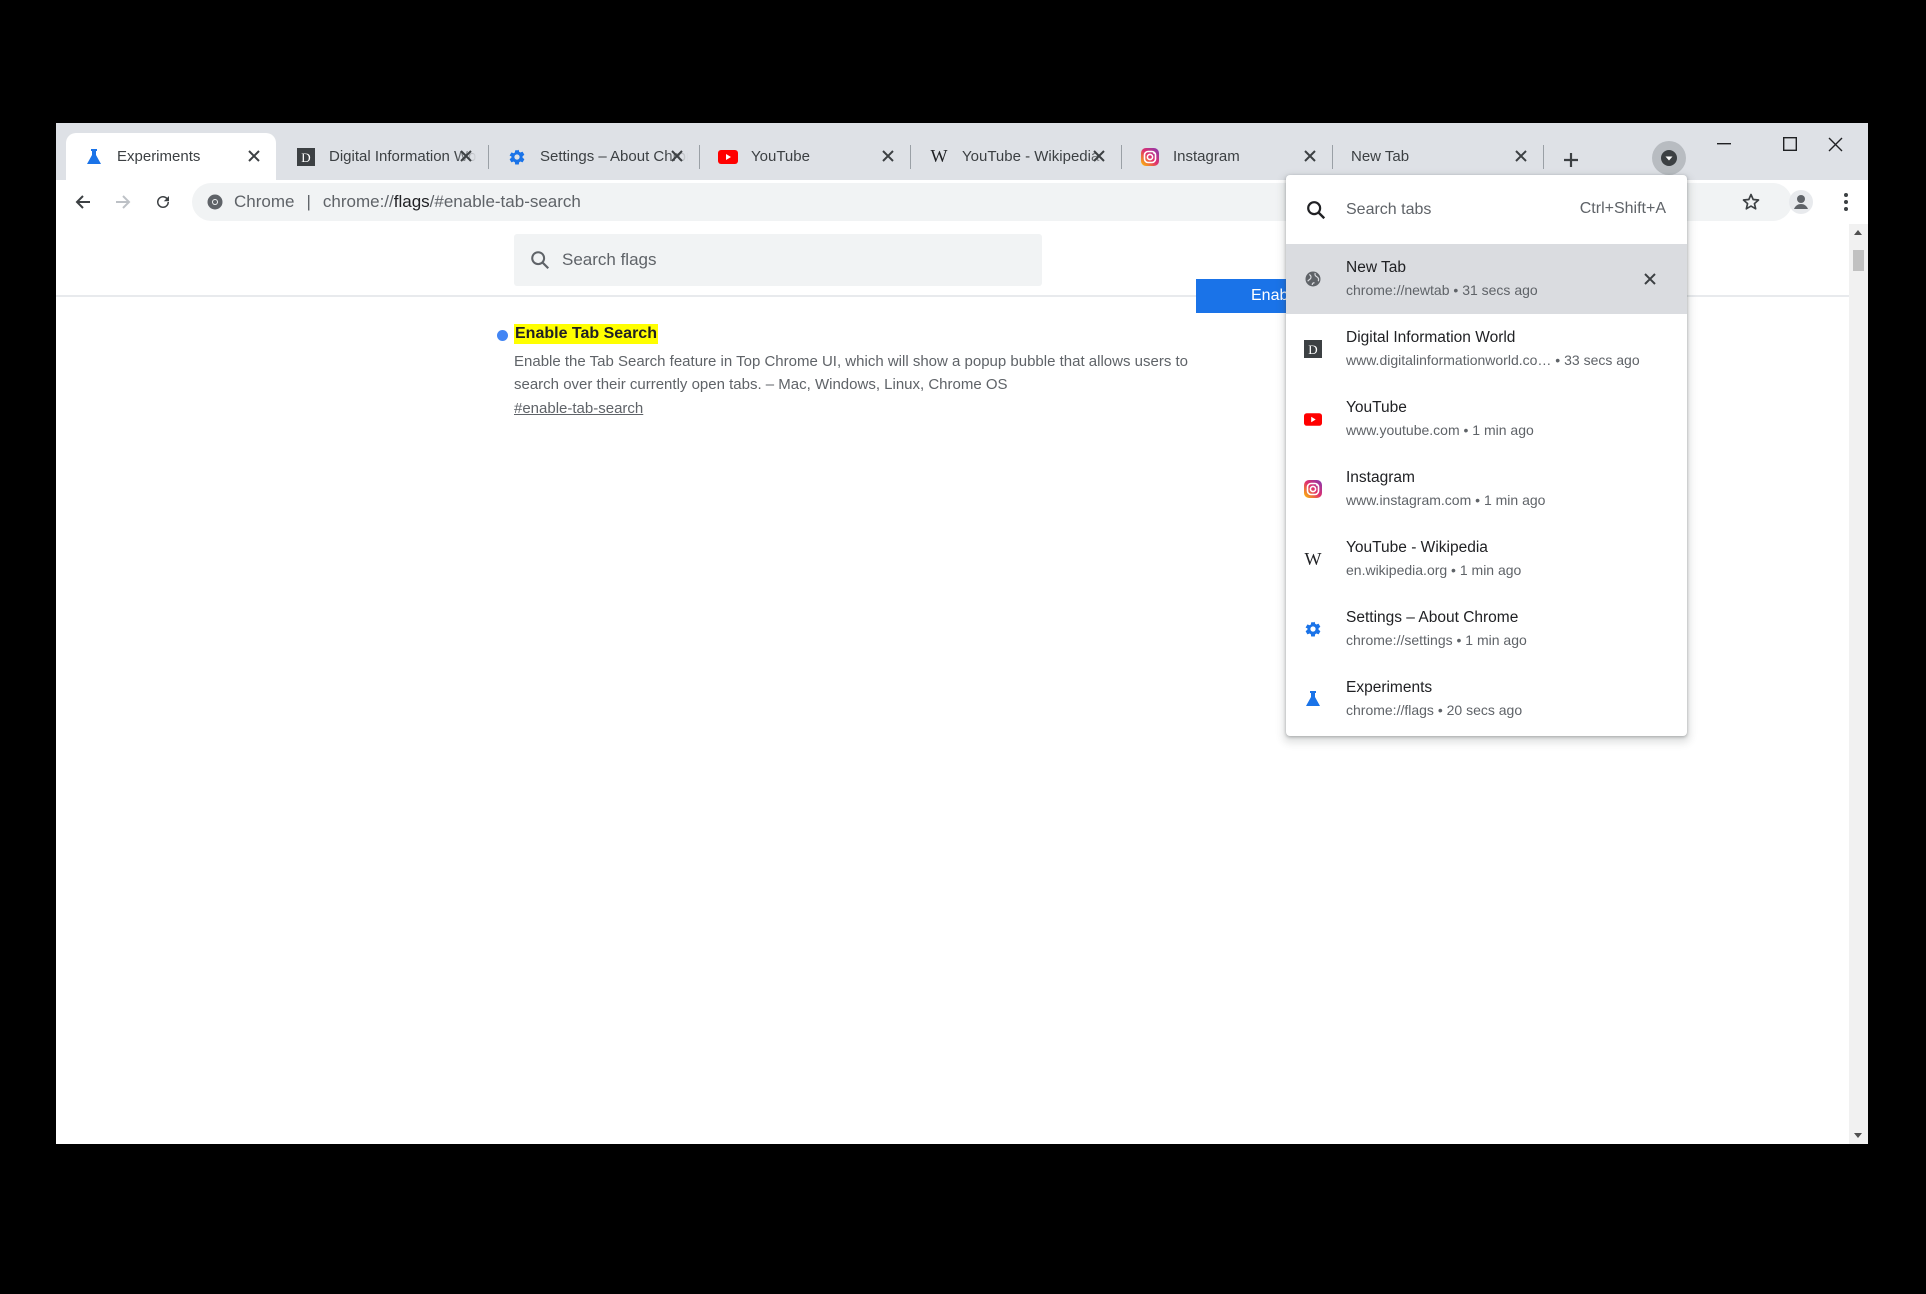  I want to click on page-origin-chip: Chrome, so click(264, 201).